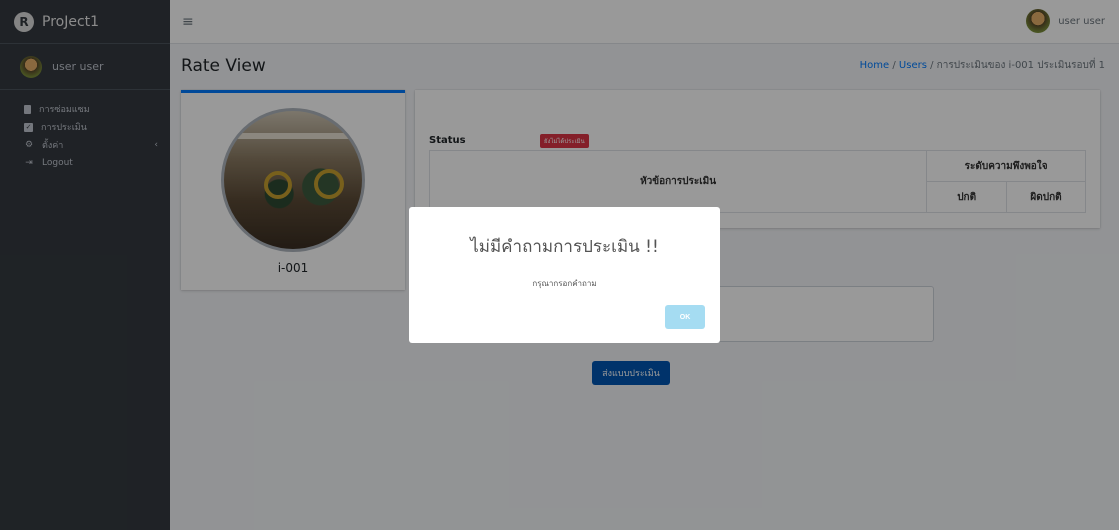 The image size is (1119, 530). I want to click on modal-text: กรุณากรอกคำถาม, so click(564, 283).